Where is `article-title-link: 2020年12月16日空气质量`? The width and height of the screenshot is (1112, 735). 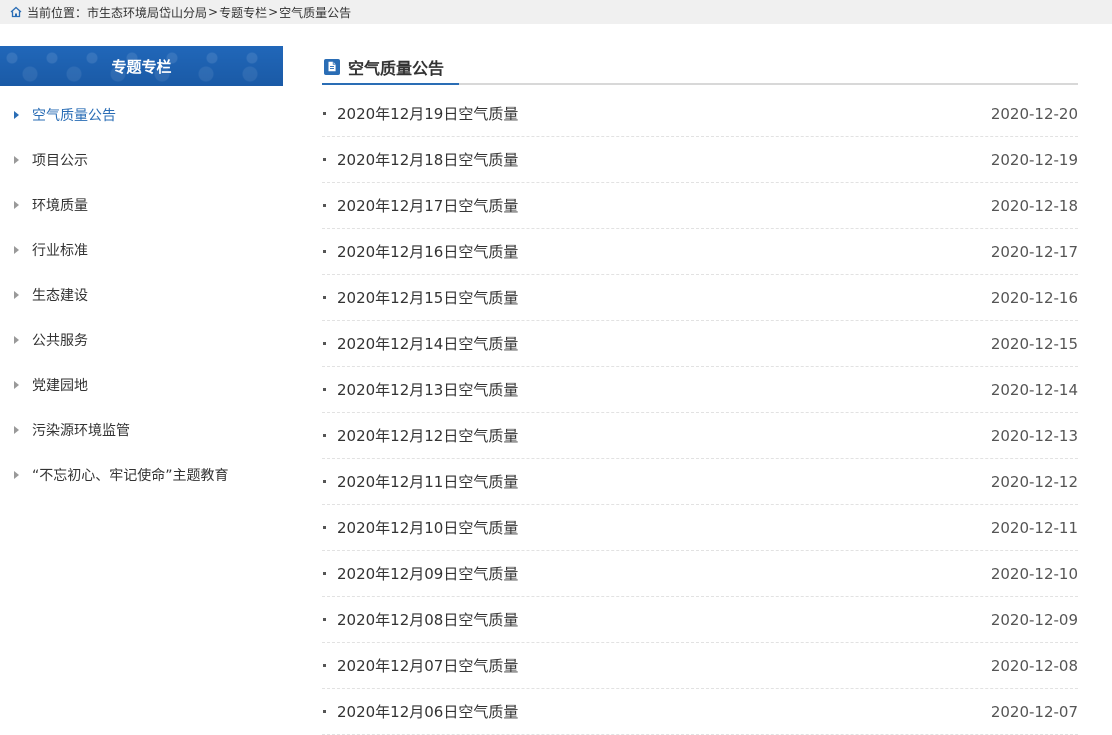 article-title-link: 2020年12月16日空气质量 is located at coordinates (427, 251).